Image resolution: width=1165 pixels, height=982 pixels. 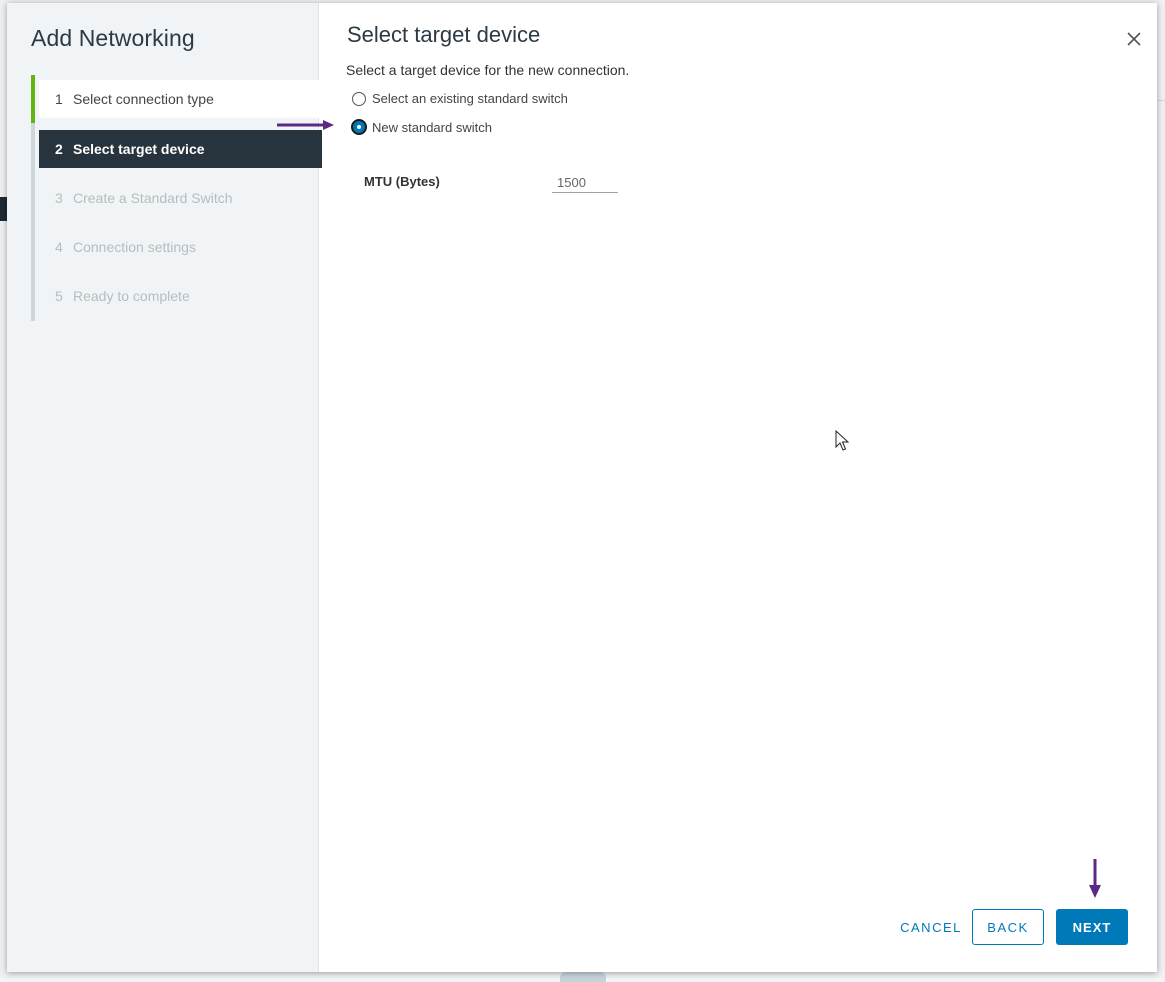 I want to click on step-label: Ready to complete, so click(x=131, y=296).